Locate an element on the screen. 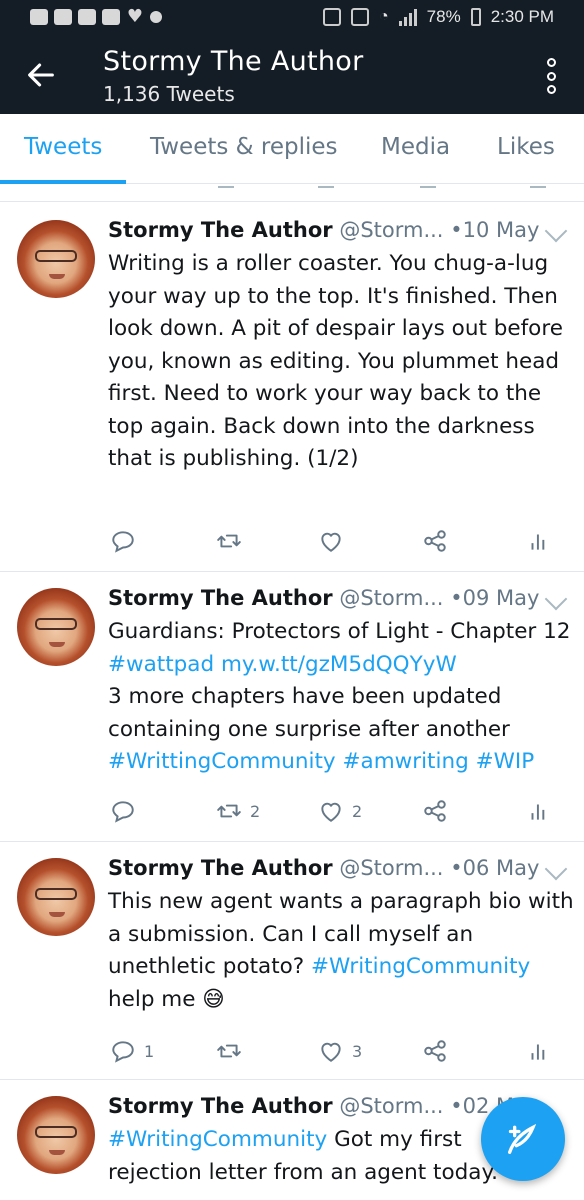  tab-tweets: Tweets is located at coordinates (63, 147).